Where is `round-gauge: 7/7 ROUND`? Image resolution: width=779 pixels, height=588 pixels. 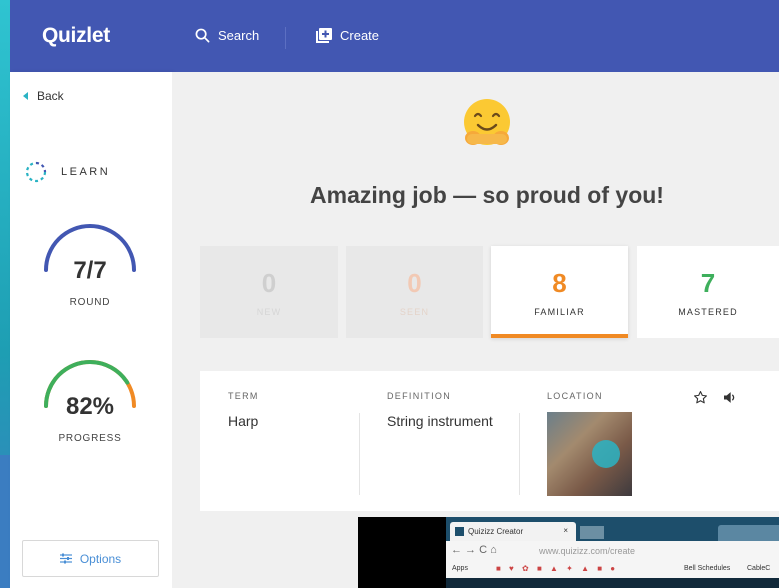 round-gauge: 7/7 ROUND is located at coordinates (90, 266).